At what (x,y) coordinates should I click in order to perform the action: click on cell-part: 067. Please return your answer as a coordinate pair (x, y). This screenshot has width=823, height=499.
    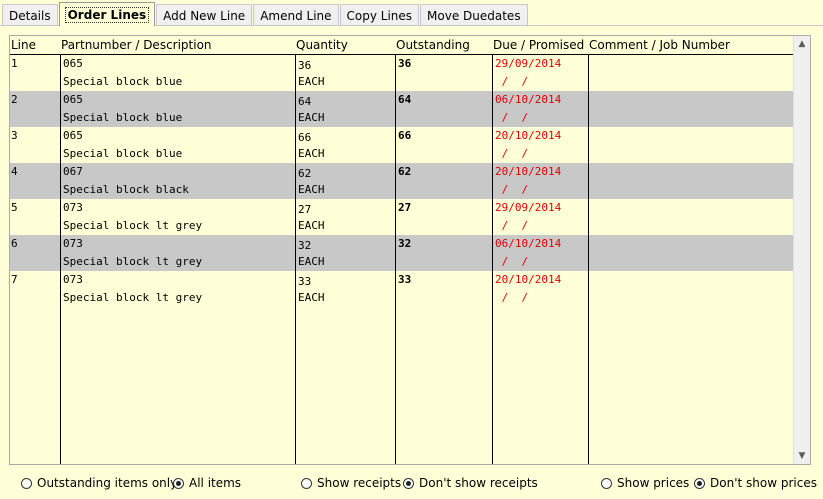
    Looking at the image, I should click on (73, 171).